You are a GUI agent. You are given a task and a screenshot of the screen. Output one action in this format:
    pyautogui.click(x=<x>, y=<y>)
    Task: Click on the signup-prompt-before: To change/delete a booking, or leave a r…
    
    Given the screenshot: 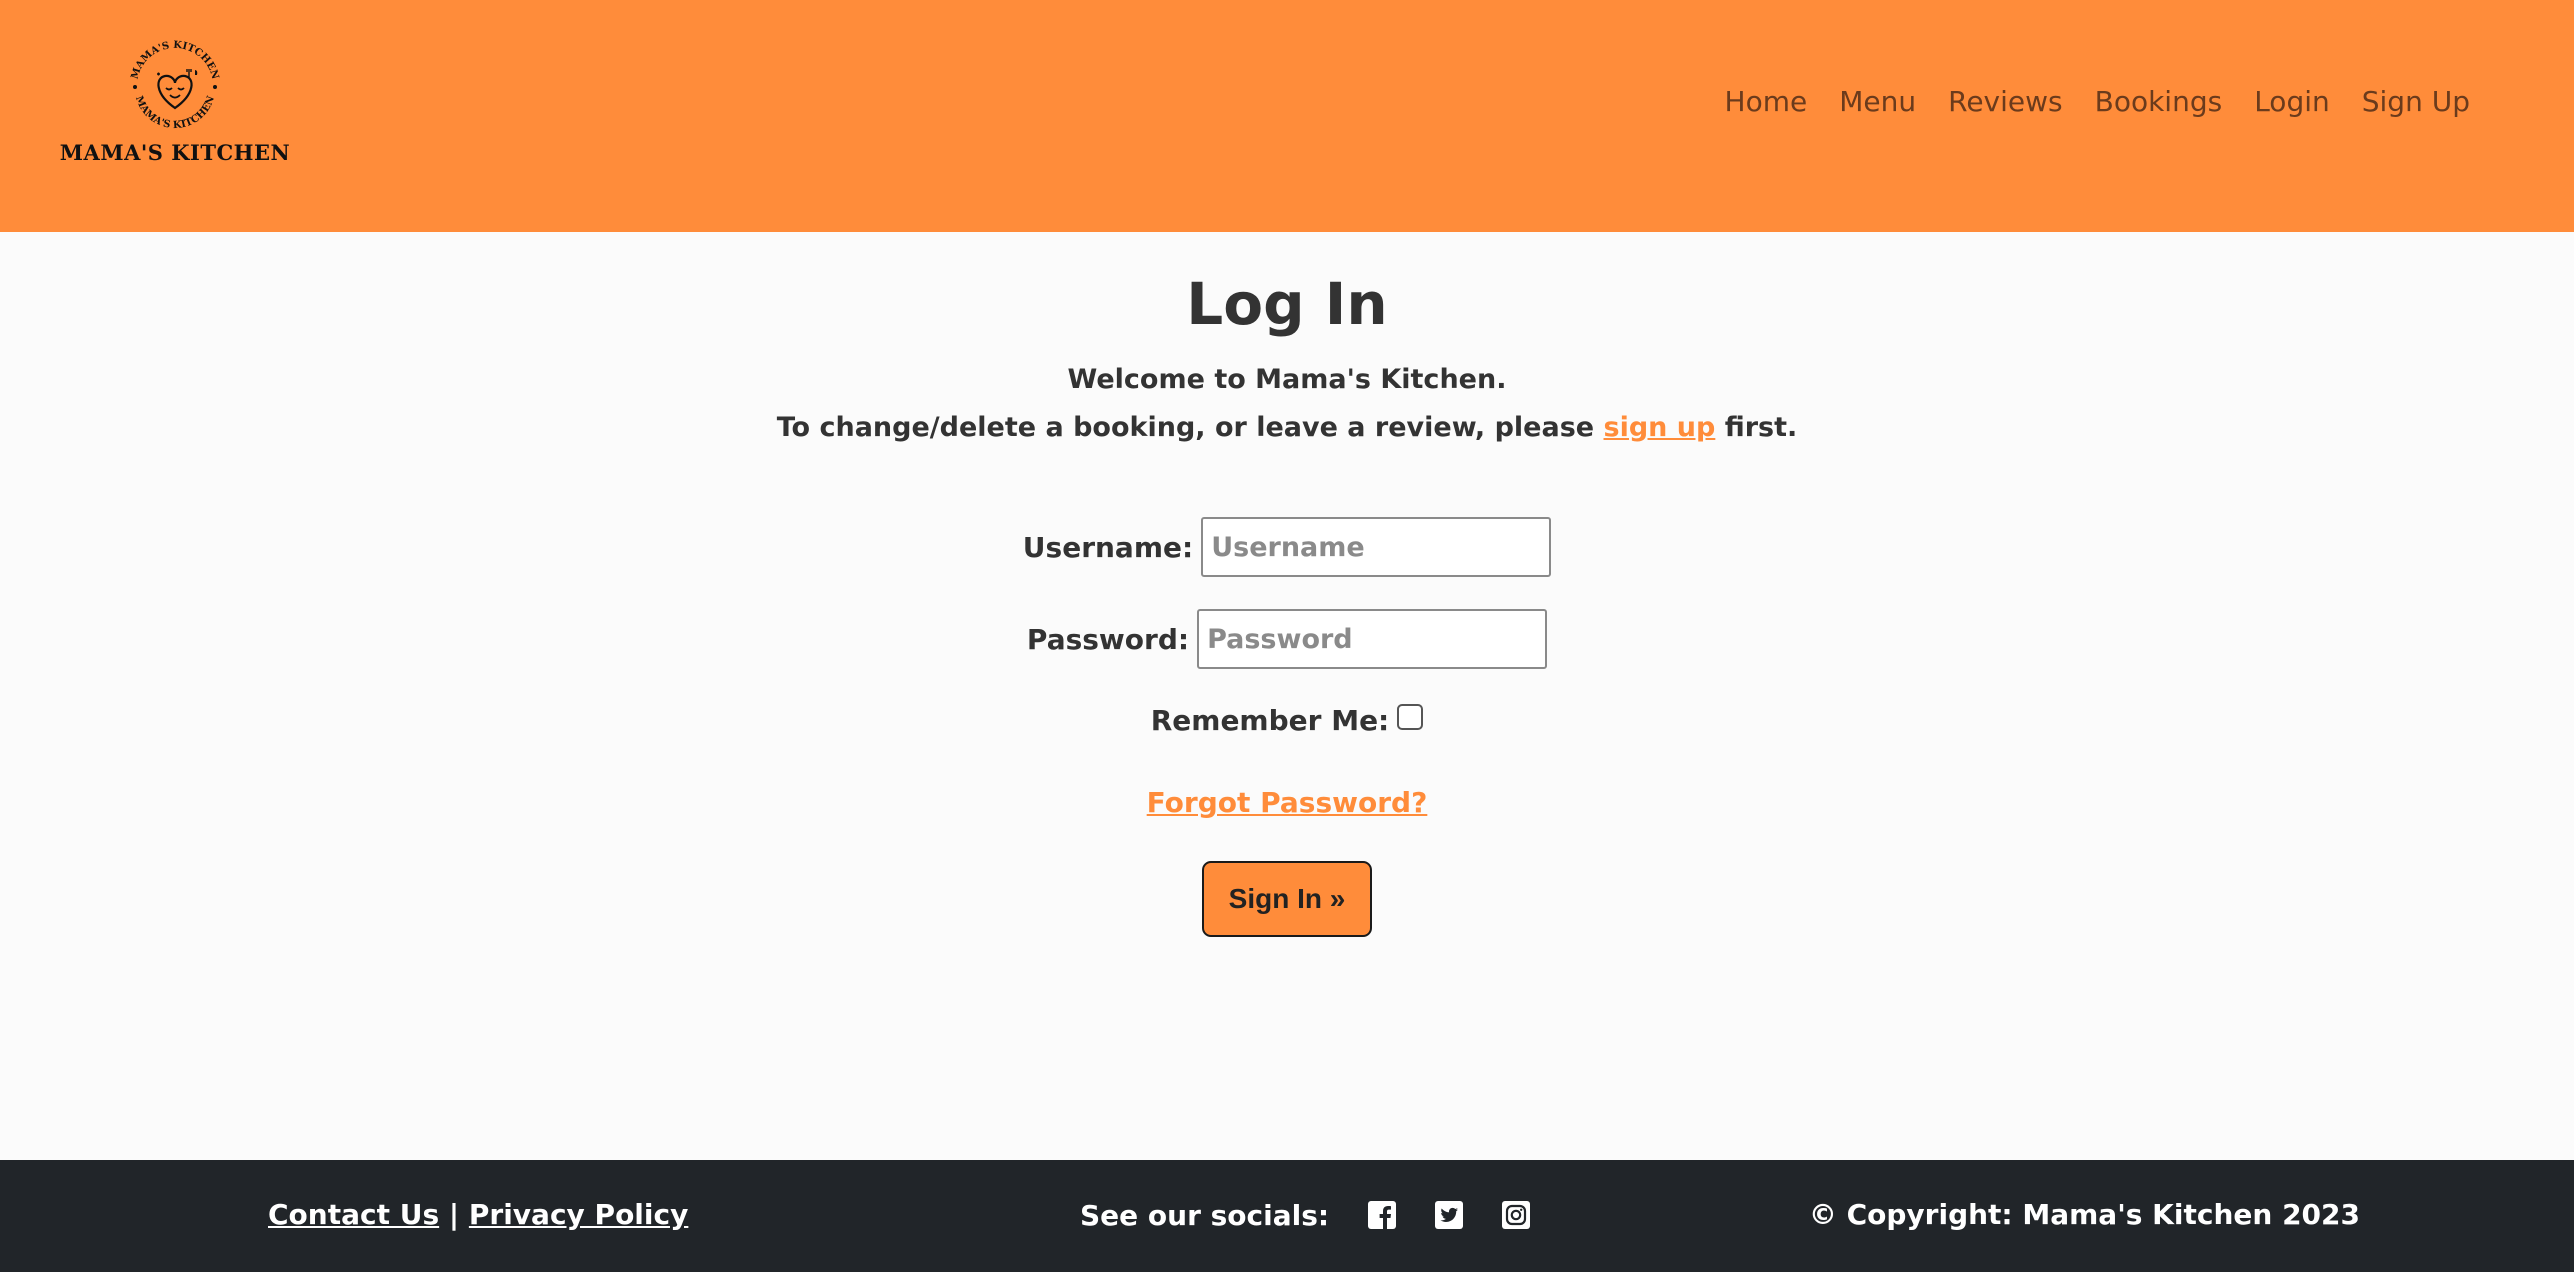 What is the action you would take?
    pyautogui.click(x=1190, y=427)
    